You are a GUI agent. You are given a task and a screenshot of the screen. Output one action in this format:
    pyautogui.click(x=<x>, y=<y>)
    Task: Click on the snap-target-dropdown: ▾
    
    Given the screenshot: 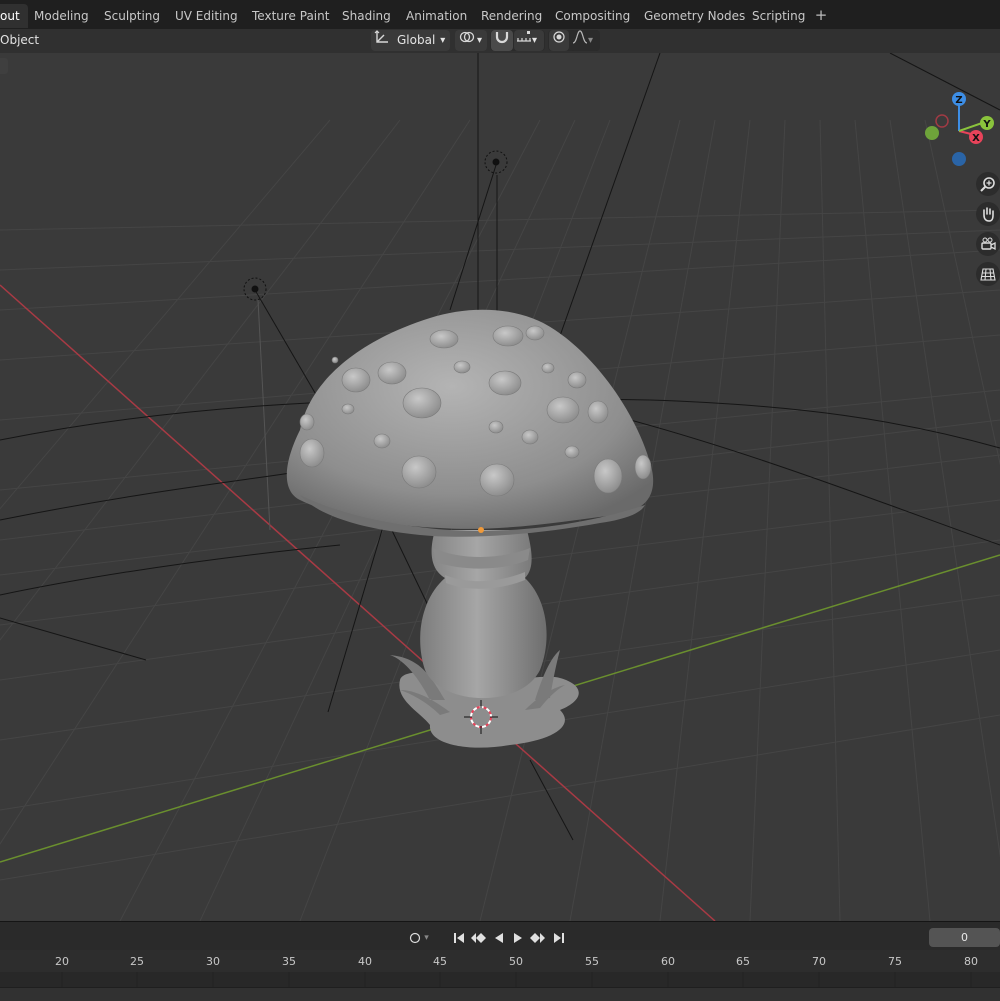 What is the action you would take?
    pyautogui.click(x=529, y=40)
    